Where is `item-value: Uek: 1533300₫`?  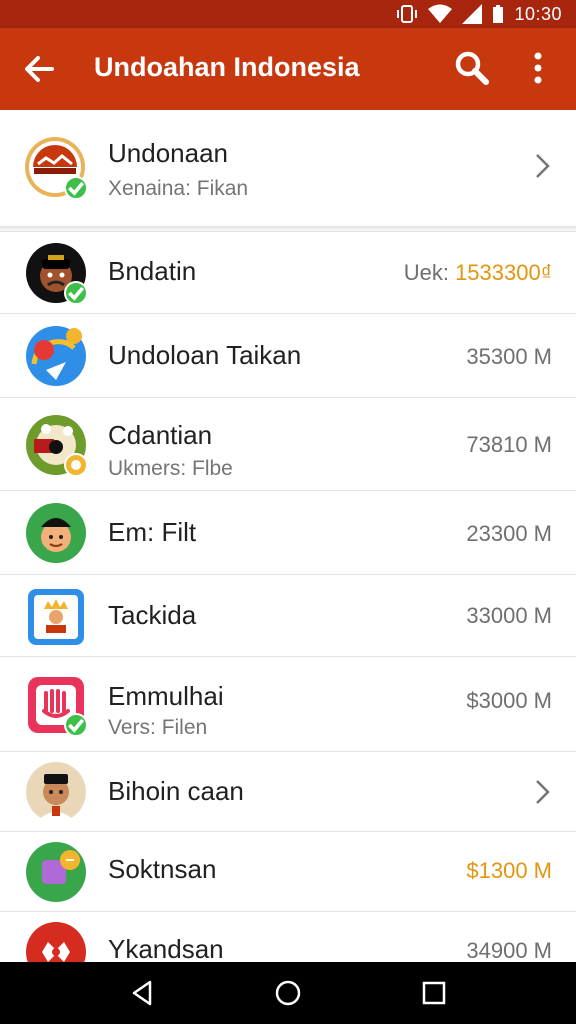
item-value: Uek: 1533300₫ is located at coordinates (478, 273).